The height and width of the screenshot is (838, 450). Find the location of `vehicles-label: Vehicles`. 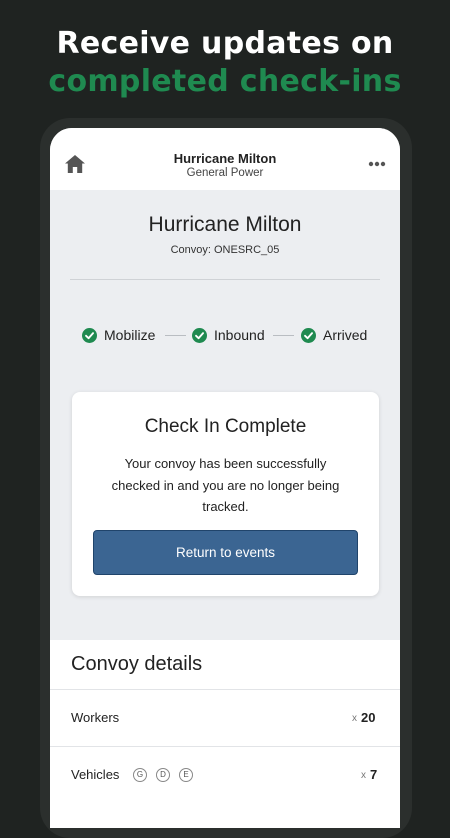

vehicles-label: Vehicles is located at coordinates (95, 774).